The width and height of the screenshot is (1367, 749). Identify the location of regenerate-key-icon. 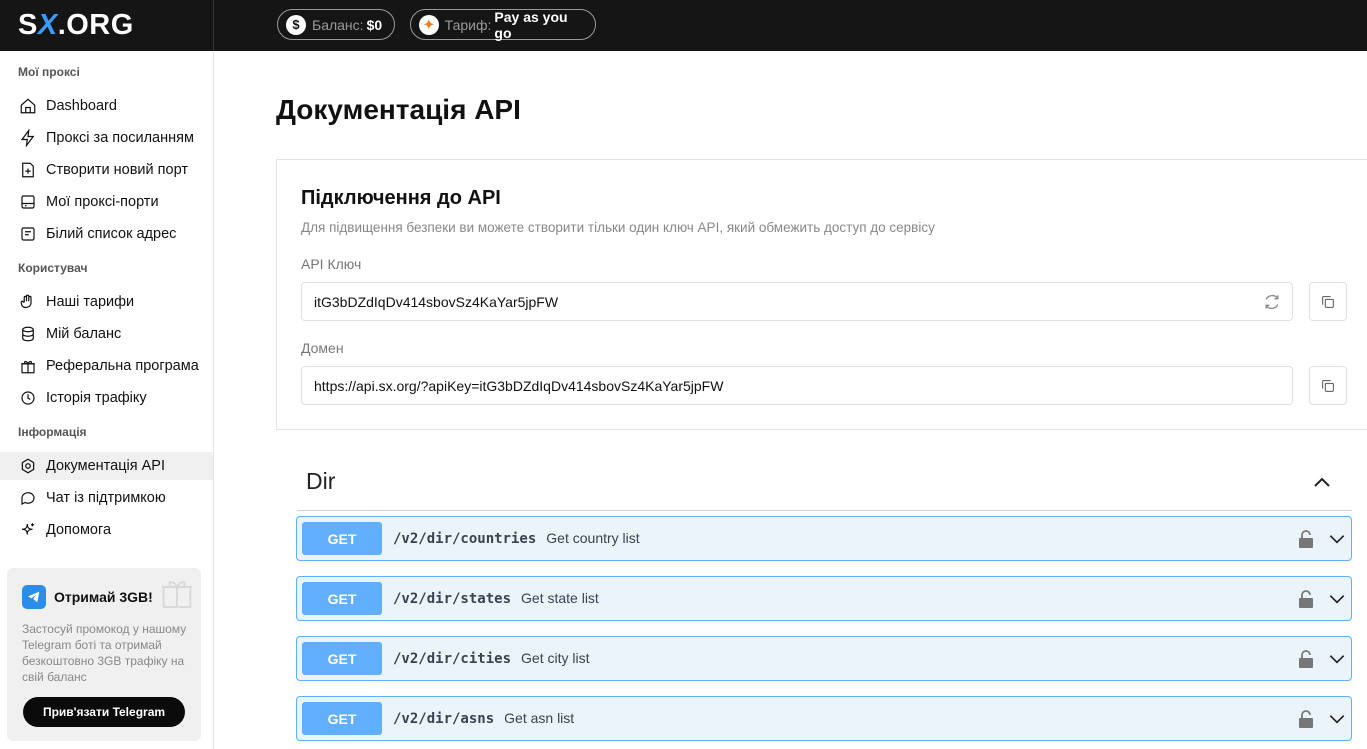
(1272, 302).